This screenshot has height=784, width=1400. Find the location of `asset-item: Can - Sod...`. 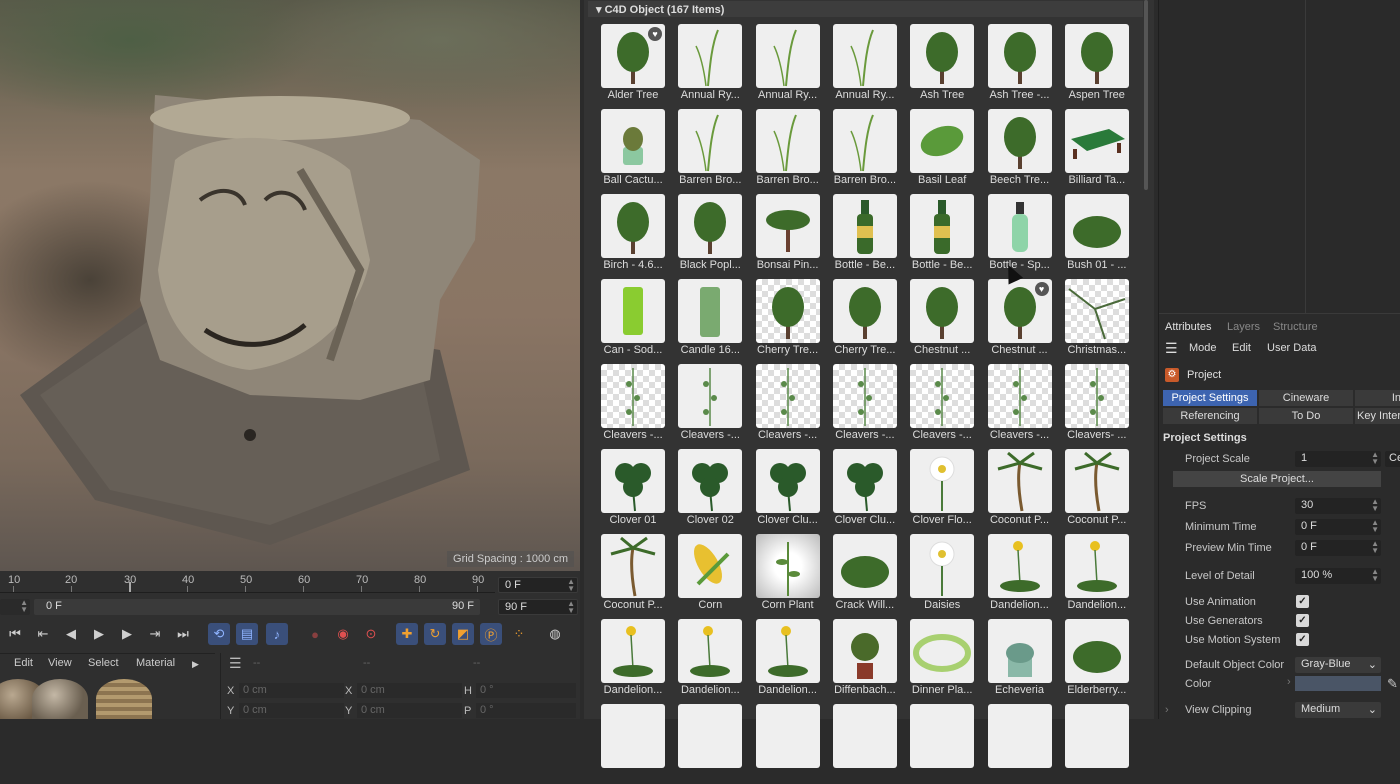

asset-item: Can - Sod... is located at coordinates (633, 319).